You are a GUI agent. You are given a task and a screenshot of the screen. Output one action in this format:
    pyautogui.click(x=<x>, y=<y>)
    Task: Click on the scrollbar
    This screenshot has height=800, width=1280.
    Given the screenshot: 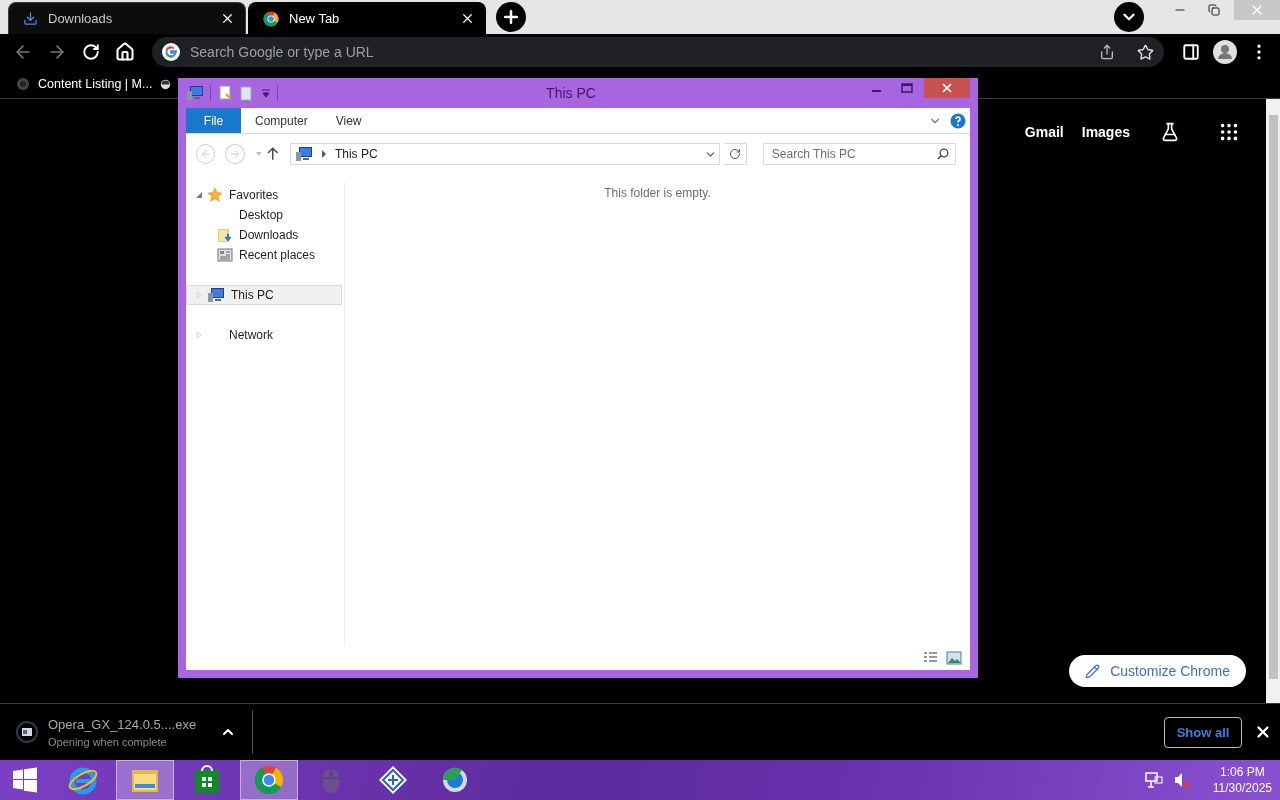 What is the action you would take?
    pyautogui.click(x=1273, y=401)
    